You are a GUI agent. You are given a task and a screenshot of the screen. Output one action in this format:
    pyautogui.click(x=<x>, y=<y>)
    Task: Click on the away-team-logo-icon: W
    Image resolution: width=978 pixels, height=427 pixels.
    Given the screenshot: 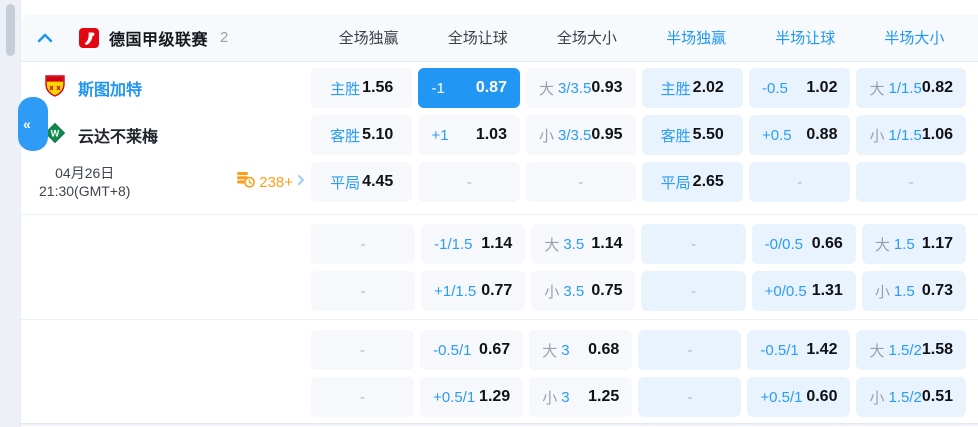 What is the action you would take?
    pyautogui.click(x=55, y=135)
    